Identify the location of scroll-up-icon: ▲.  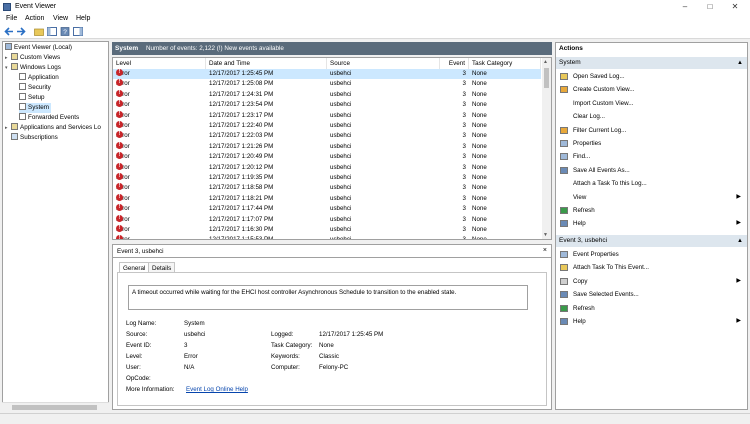
(545, 62).